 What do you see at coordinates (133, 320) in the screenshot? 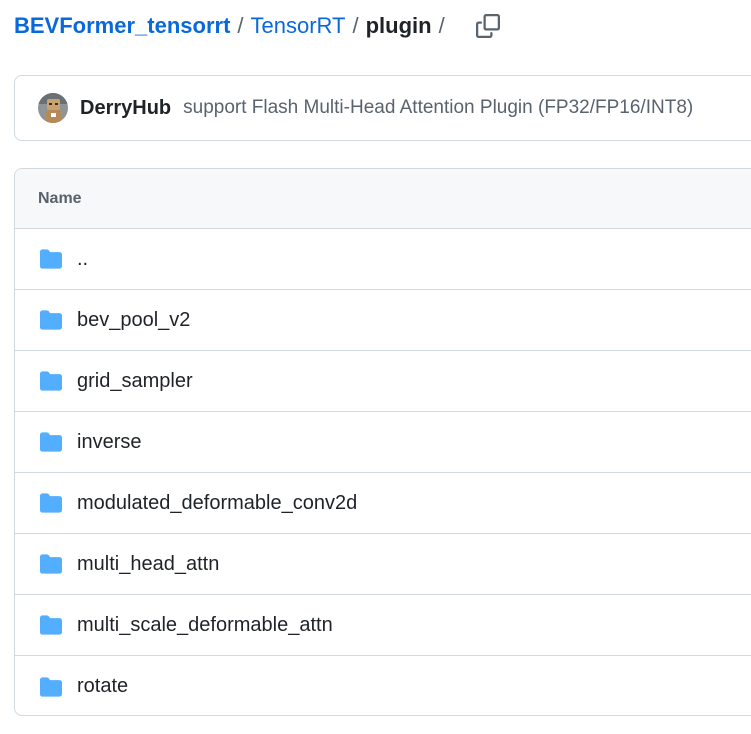
I see `file-name-link: bev_pool_v2` at bounding box center [133, 320].